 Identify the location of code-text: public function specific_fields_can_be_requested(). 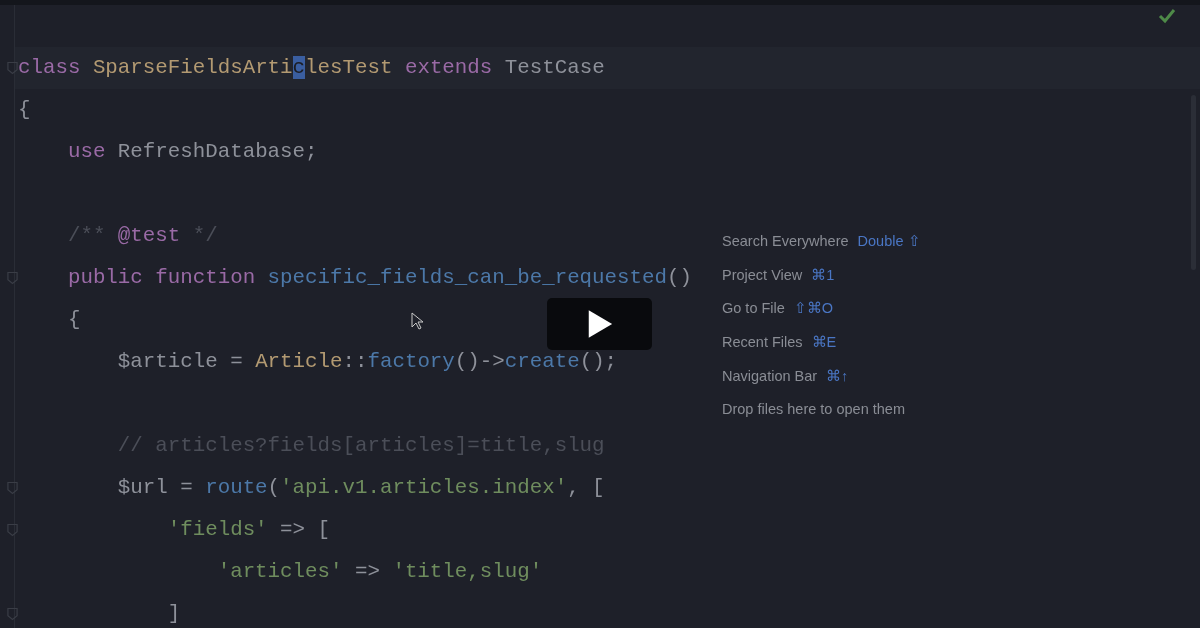
(379, 278).